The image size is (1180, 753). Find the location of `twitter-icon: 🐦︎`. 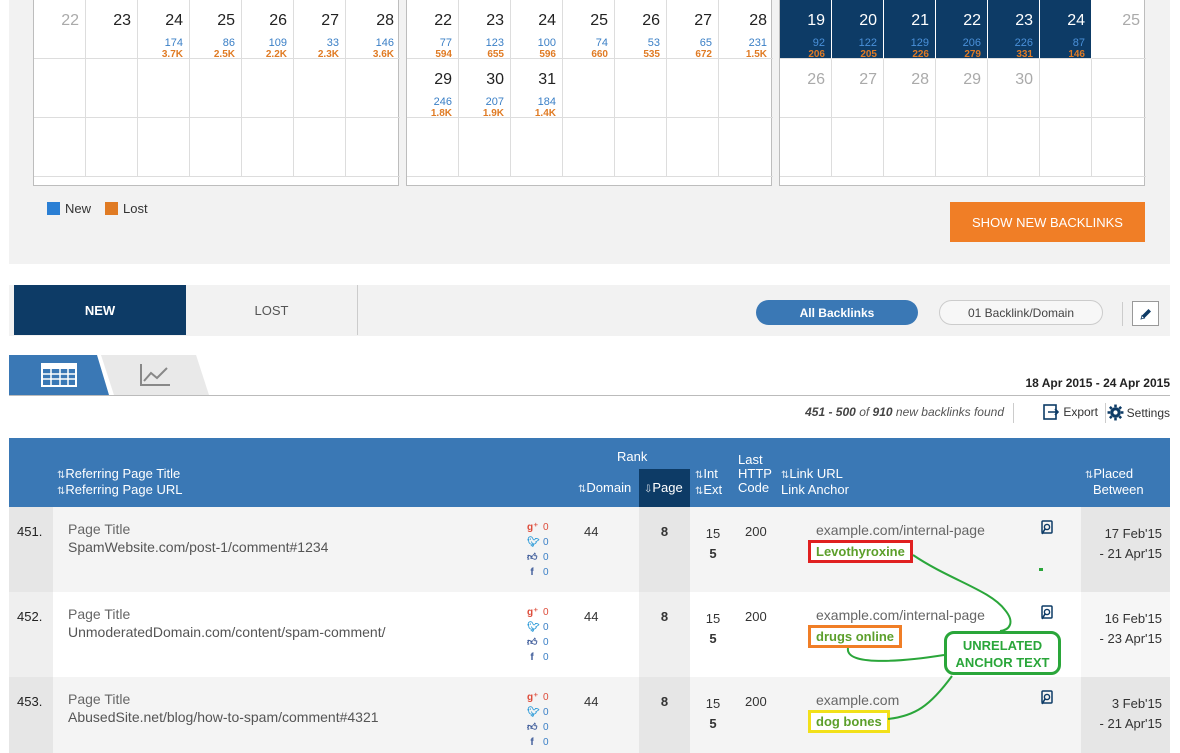

twitter-icon: 🐦︎ is located at coordinates (533, 712).